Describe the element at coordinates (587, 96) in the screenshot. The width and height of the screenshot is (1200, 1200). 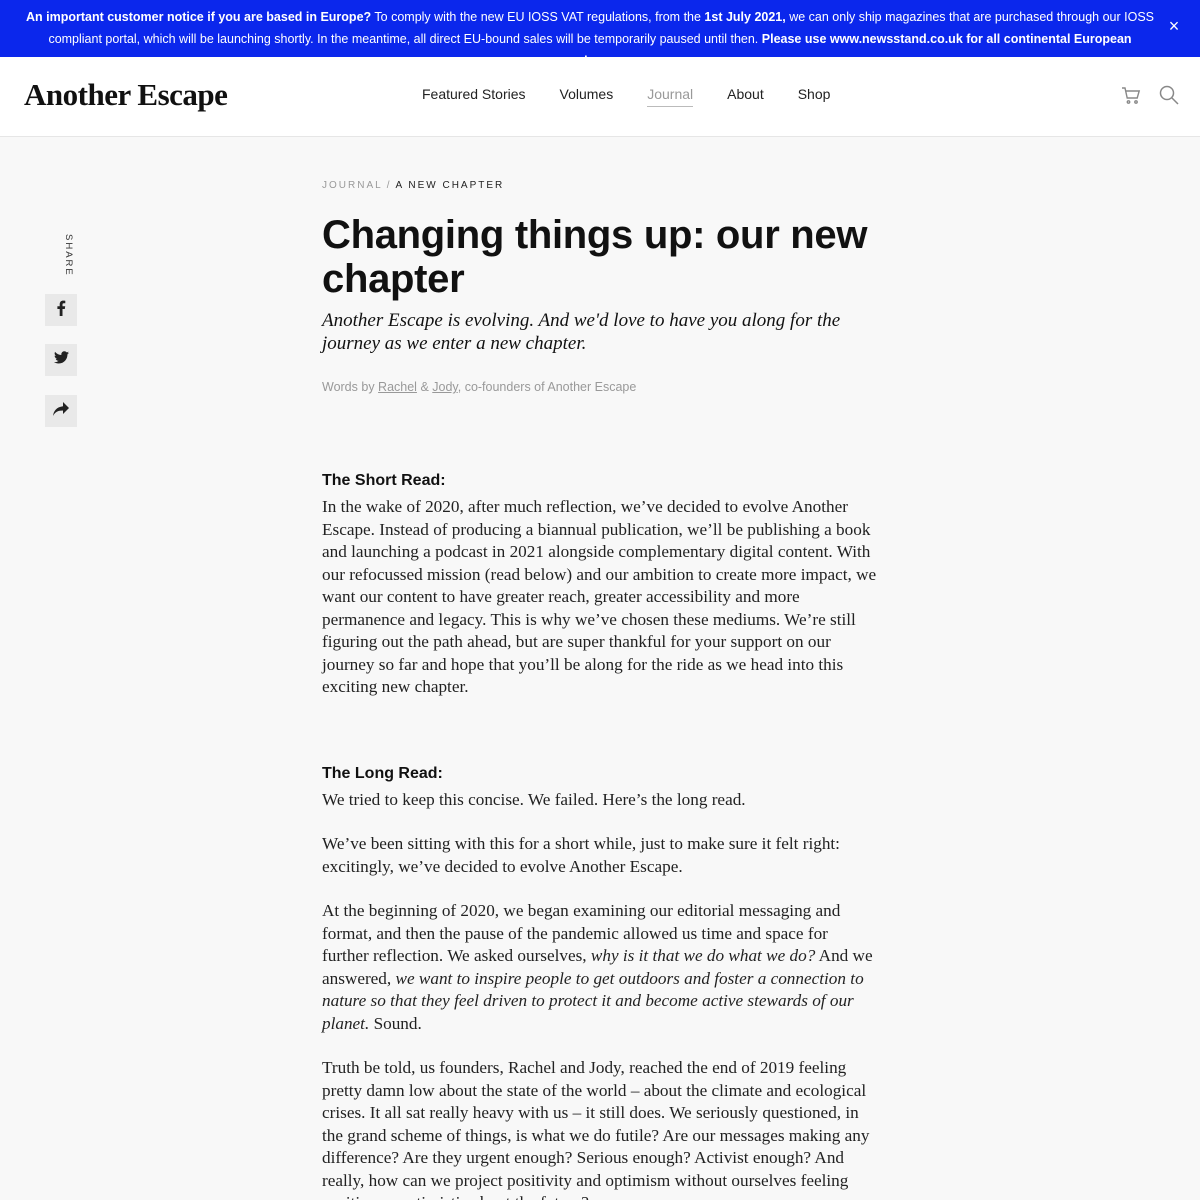
I see `nav-volumes: Volumes` at that location.